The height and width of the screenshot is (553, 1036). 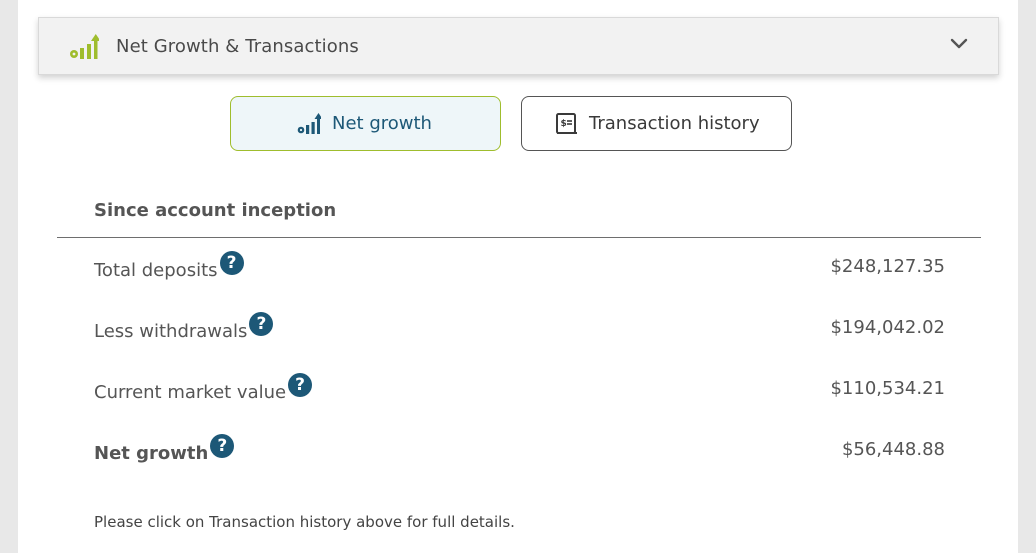 I want to click on row-label-net-growth: Net growth?, so click(x=164, y=450).